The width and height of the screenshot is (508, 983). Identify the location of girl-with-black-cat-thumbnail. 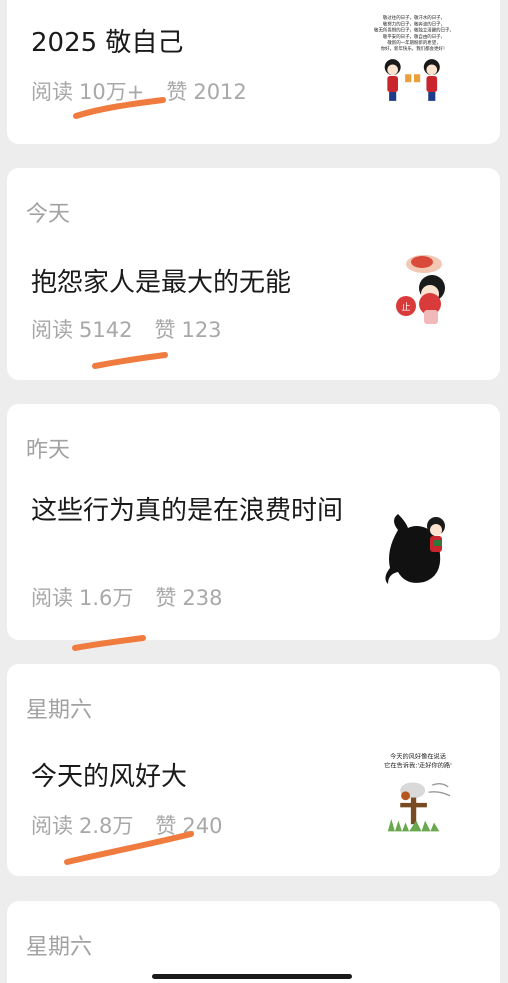
(424, 548).